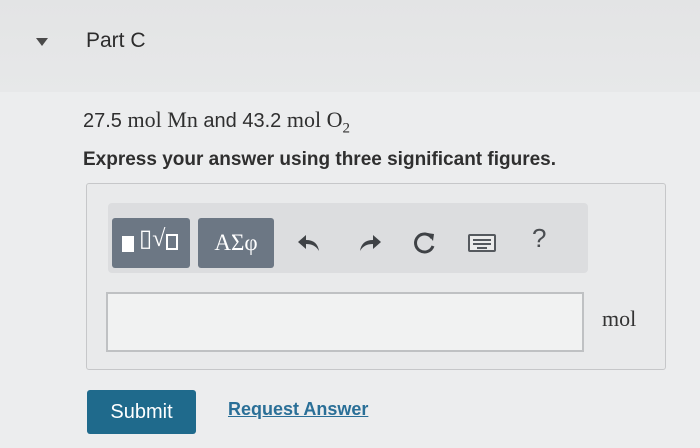 The width and height of the screenshot is (700, 448). I want to click on collapse-caret-icon, so click(42, 42).